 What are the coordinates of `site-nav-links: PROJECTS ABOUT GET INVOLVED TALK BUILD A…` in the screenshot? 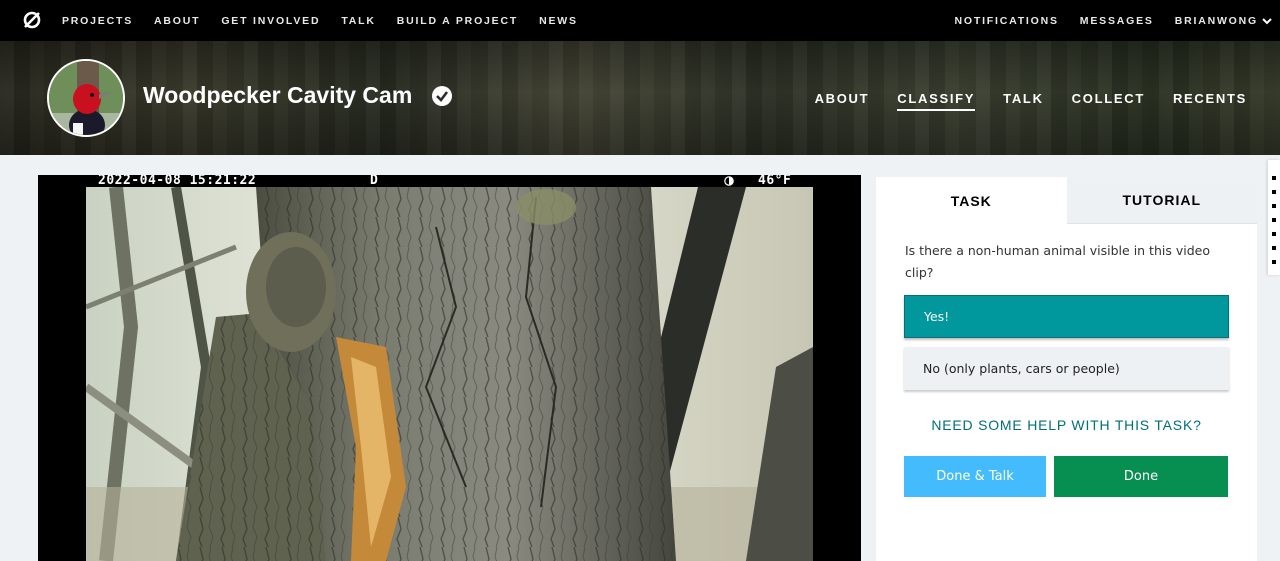 It's located at (330, 20).